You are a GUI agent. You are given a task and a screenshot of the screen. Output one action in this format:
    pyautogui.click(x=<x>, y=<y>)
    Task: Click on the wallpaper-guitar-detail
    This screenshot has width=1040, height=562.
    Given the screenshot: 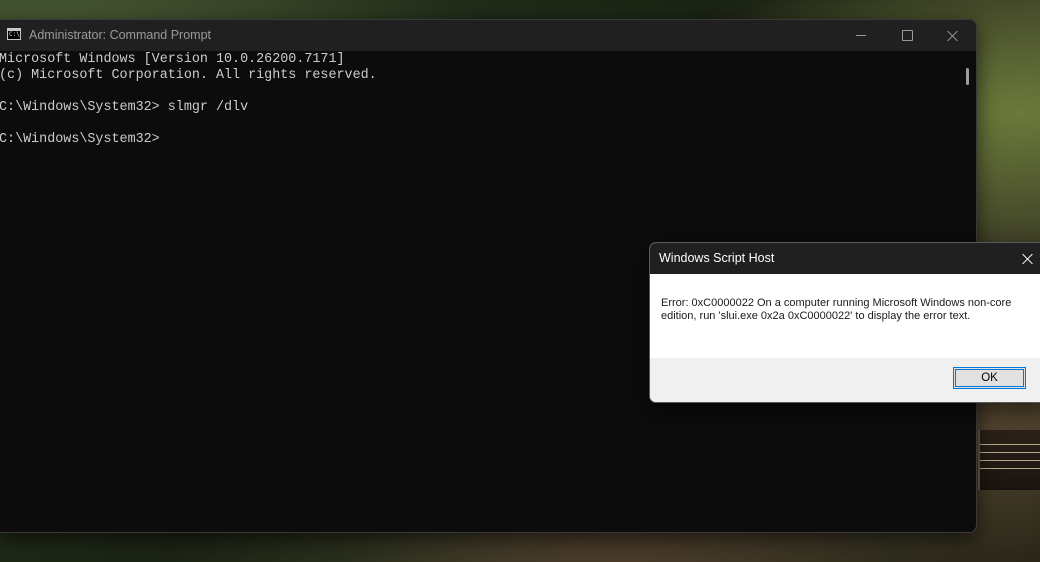 What is the action you would take?
    pyautogui.click(x=1009, y=460)
    